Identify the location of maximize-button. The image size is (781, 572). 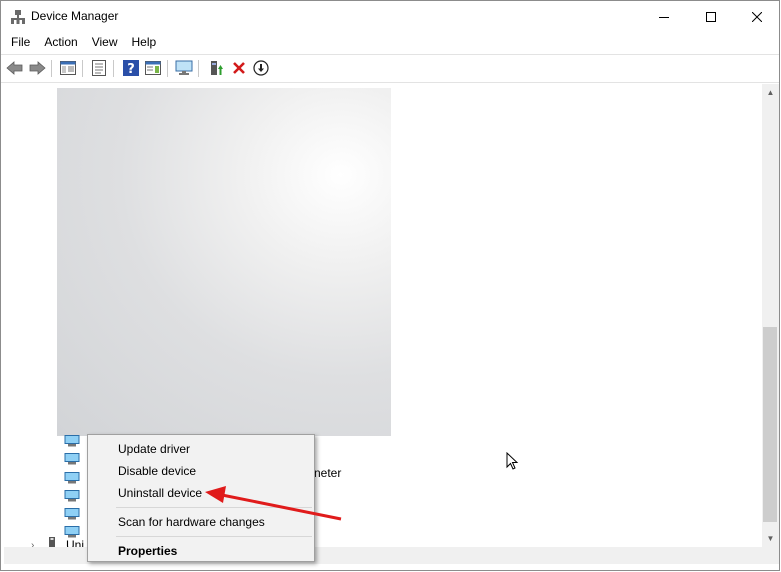
(711, 16).